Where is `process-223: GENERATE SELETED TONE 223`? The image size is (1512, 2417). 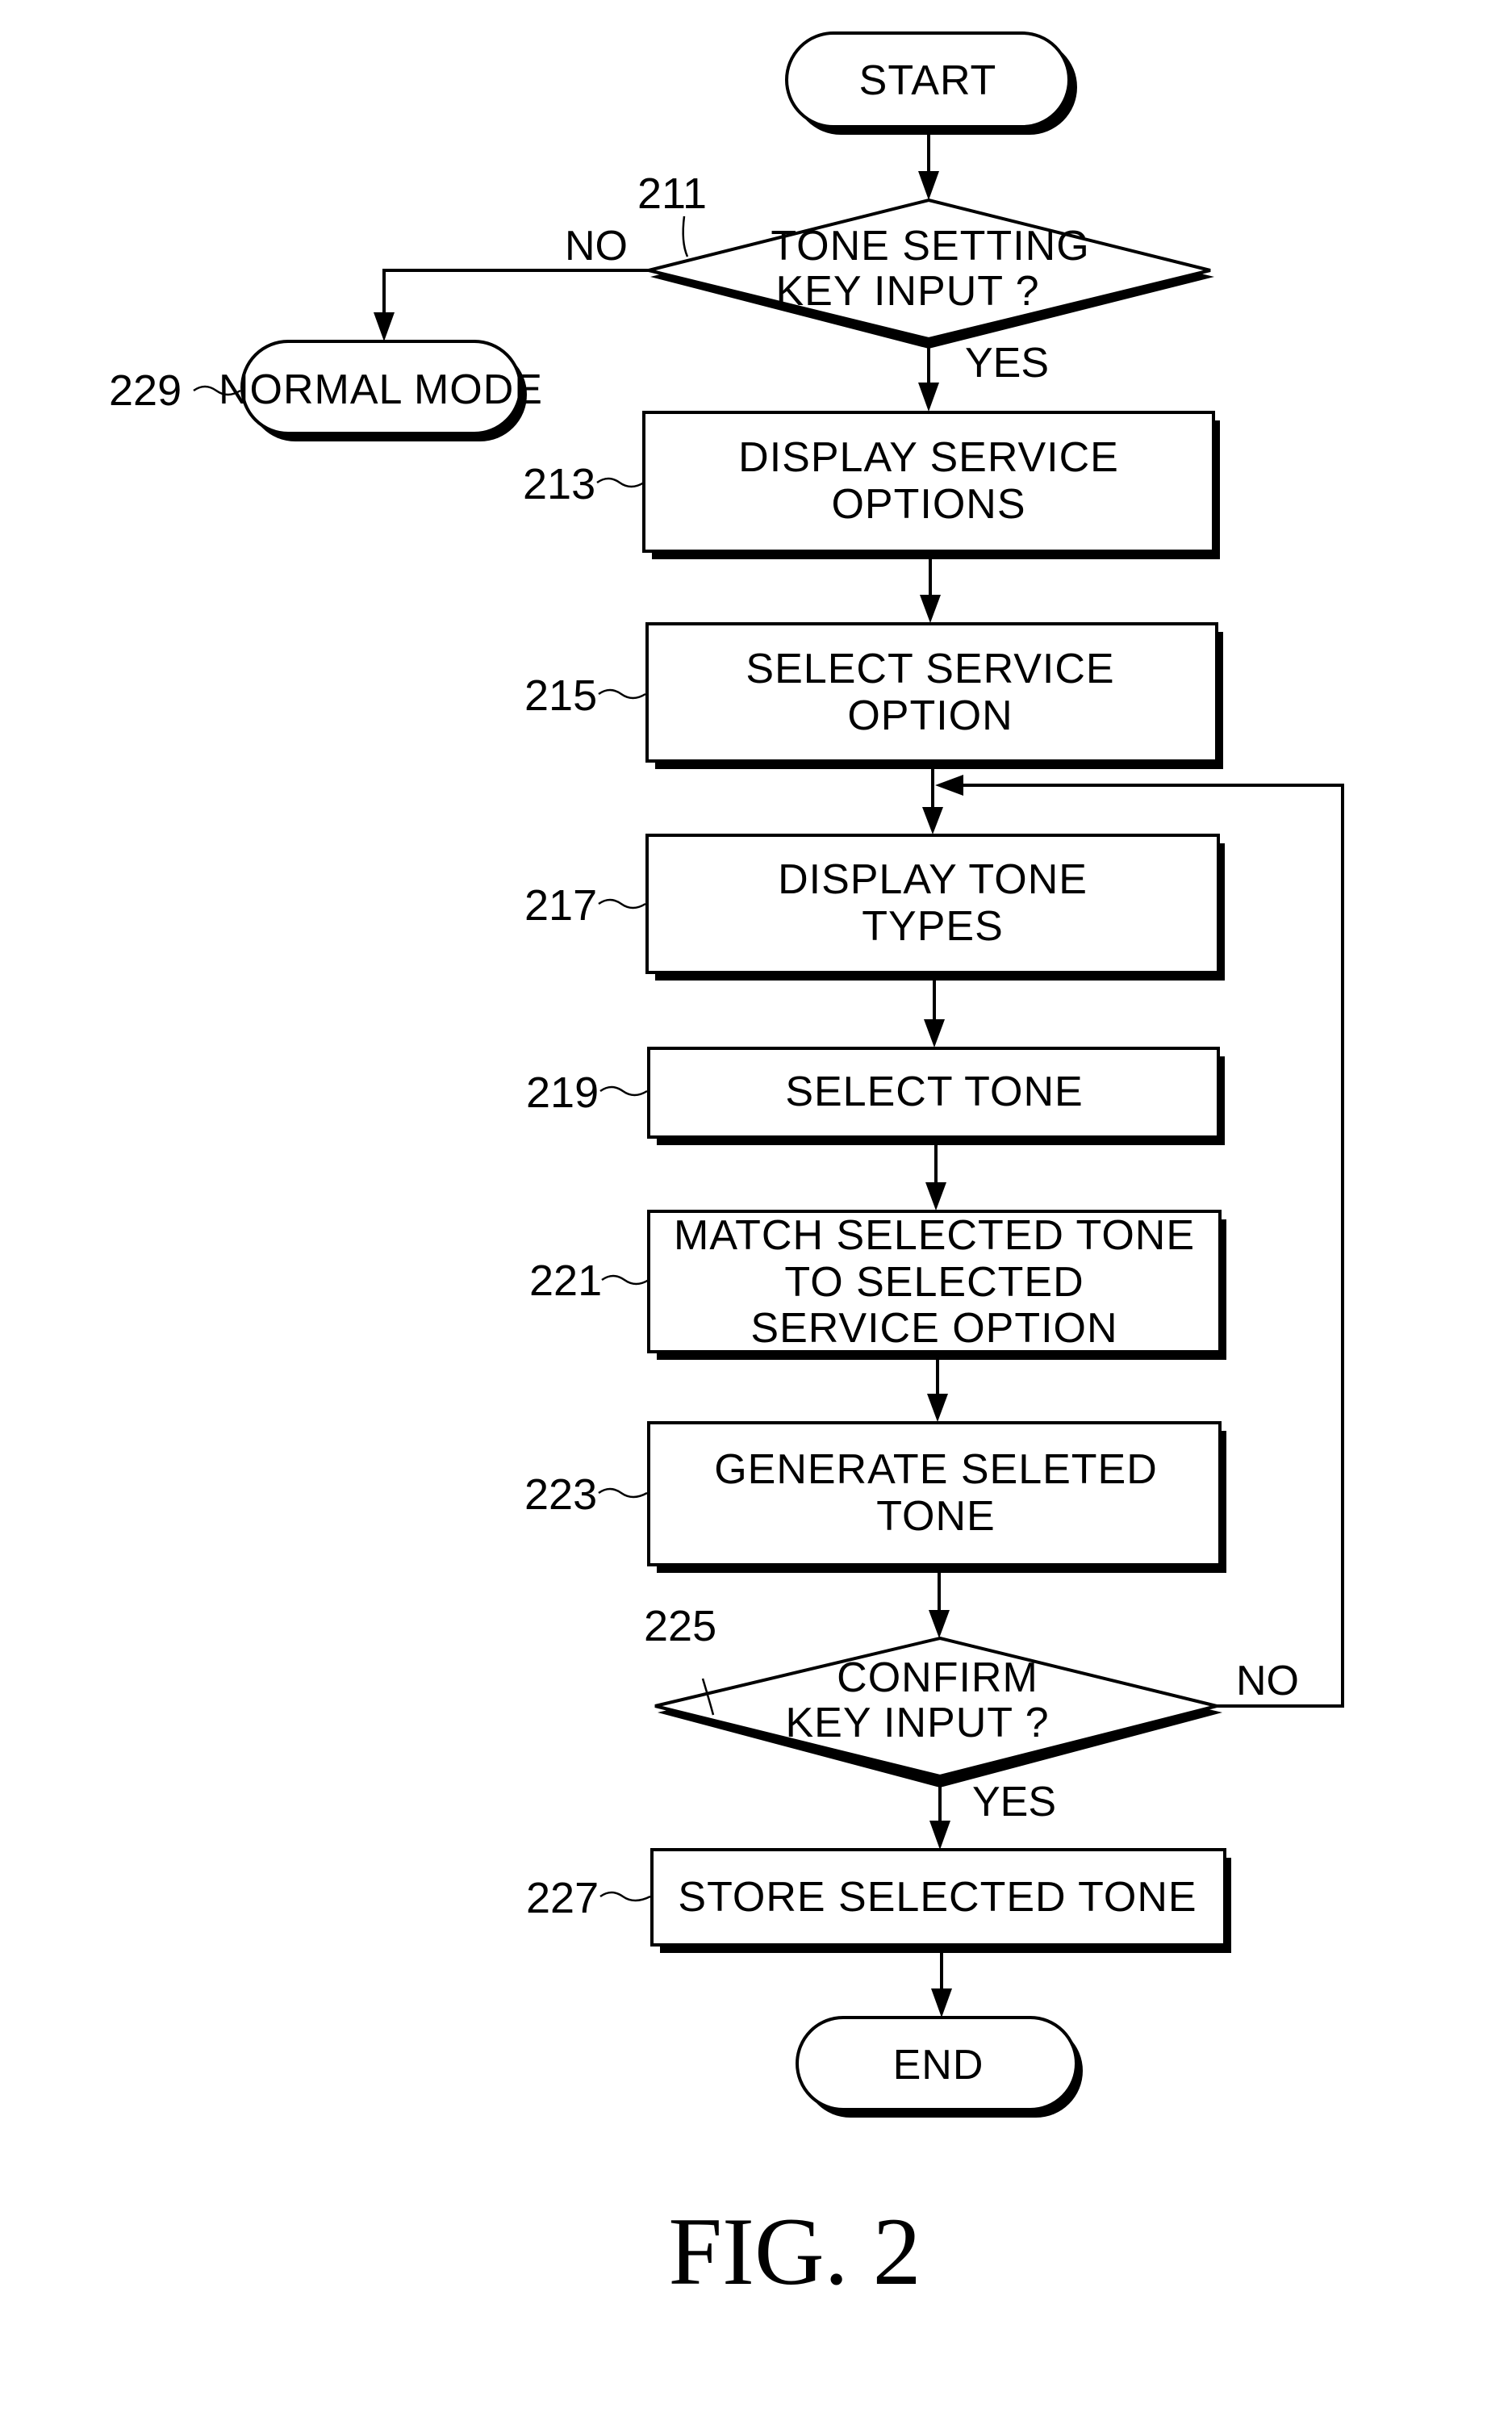
process-223: GENERATE SELETED TONE 223 is located at coordinates (875, 1497).